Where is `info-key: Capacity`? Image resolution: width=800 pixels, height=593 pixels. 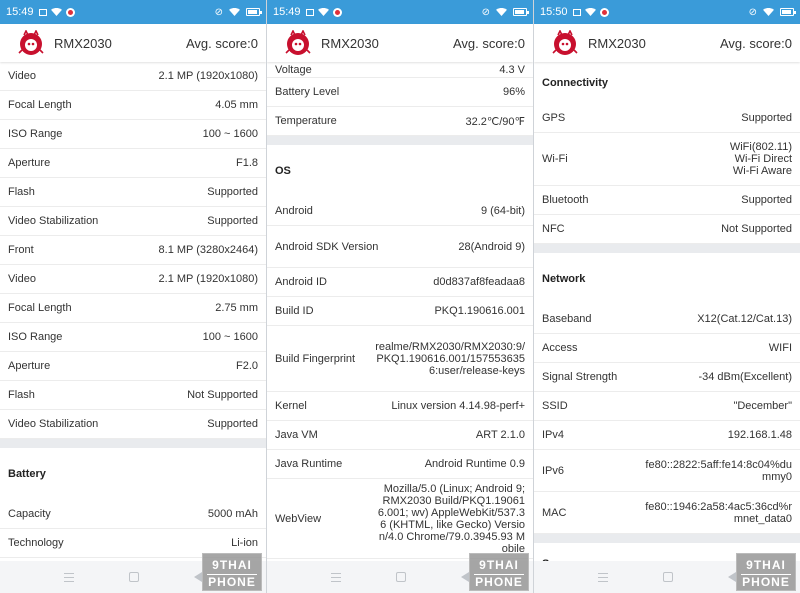
info-key: Capacity is located at coordinates (29, 514).